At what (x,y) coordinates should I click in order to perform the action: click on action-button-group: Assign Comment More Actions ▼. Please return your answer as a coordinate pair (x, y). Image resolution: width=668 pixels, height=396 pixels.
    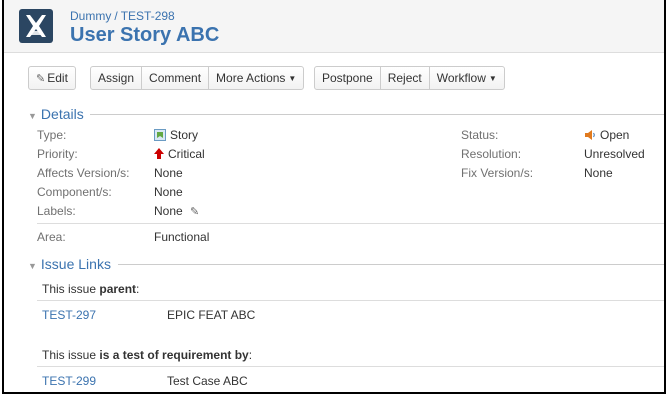
    Looking at the image, I should click on (197, 78).